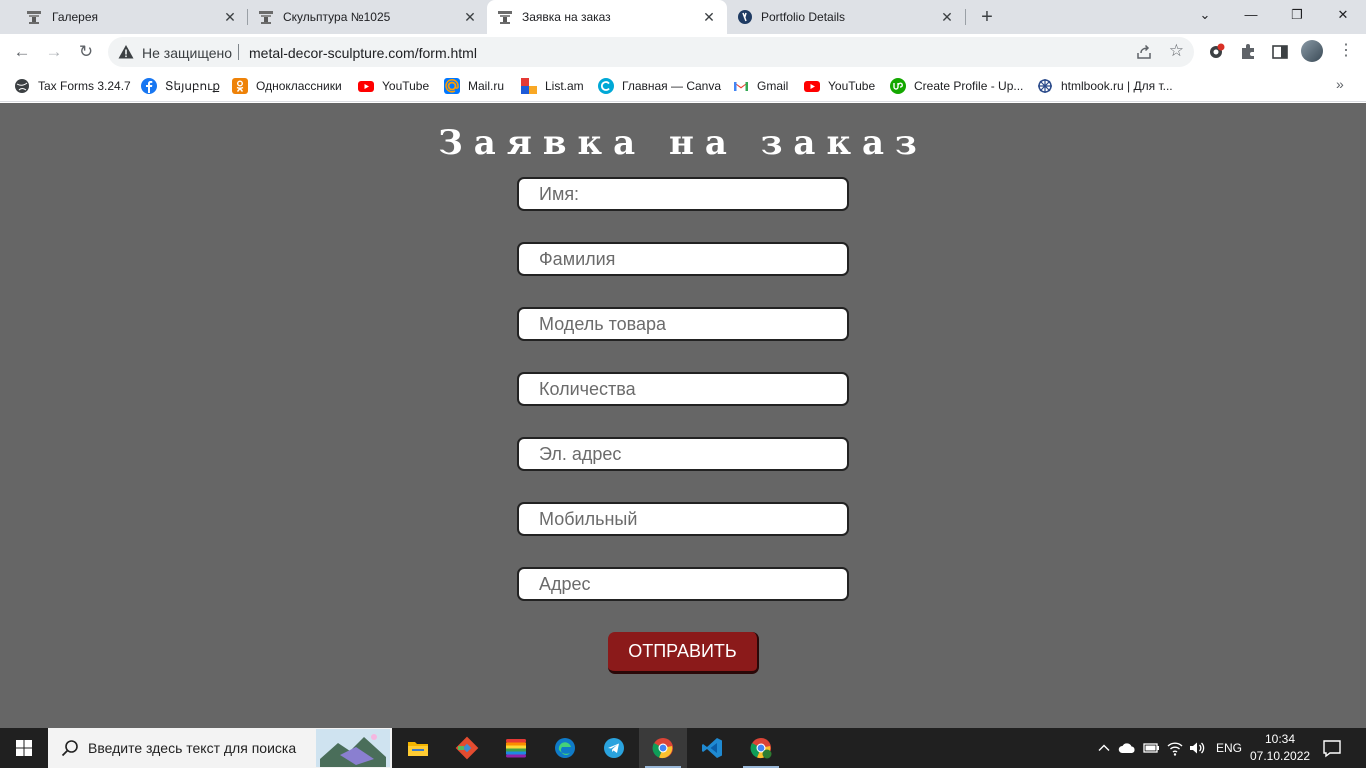 The height and width of the screenshot is (768, 1366). I want to click on rainbow-app, so click(516, 748).